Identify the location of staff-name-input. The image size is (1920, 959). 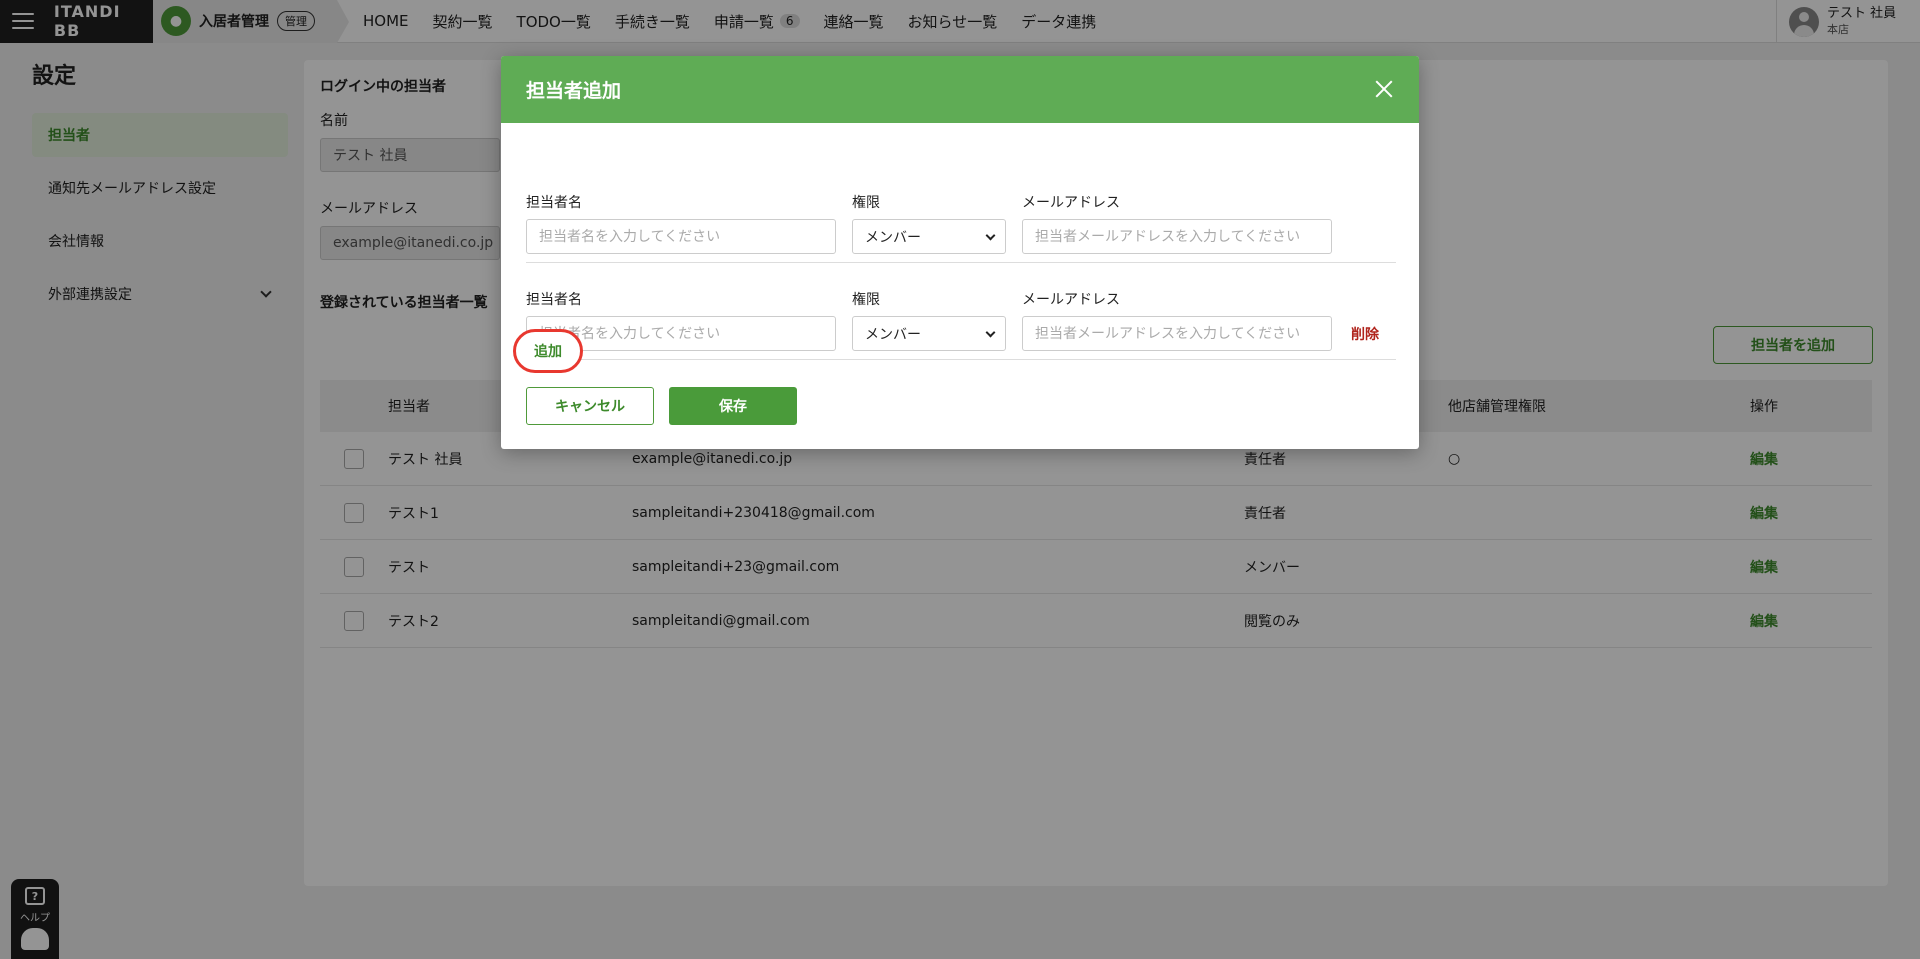
(681, 236).